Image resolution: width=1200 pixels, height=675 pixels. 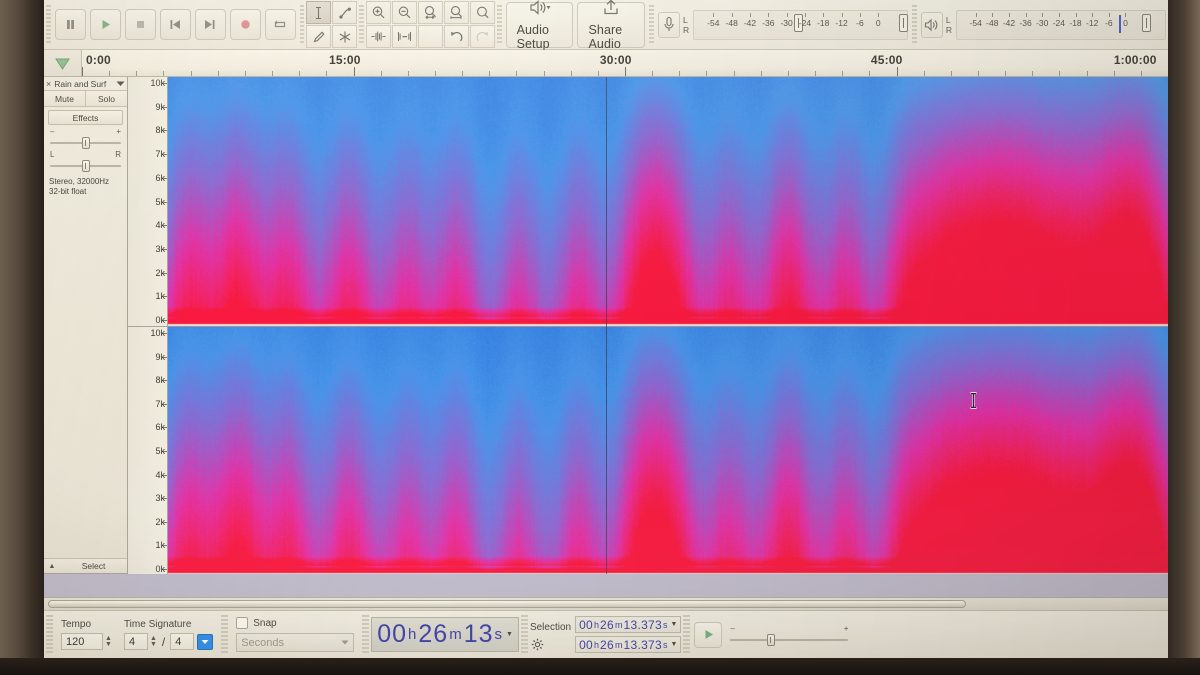 I want to click on audio-position-minutes-unit: m, so click(x=455, y=634).